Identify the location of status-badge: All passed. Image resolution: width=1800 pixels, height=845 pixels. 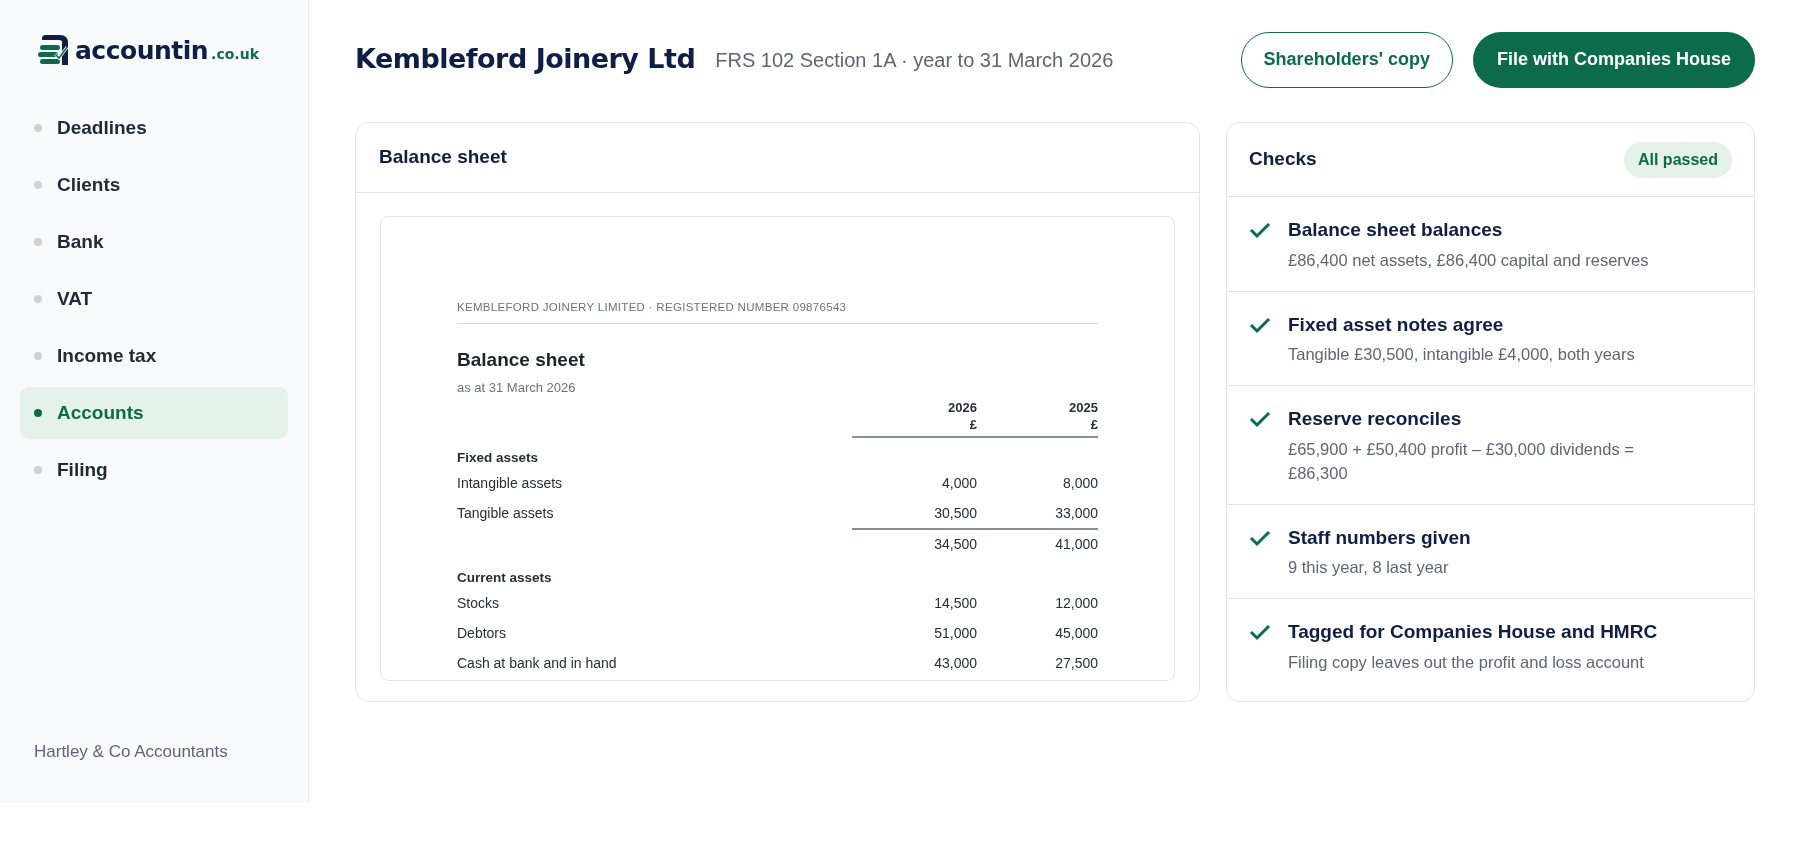
(1677, 159).